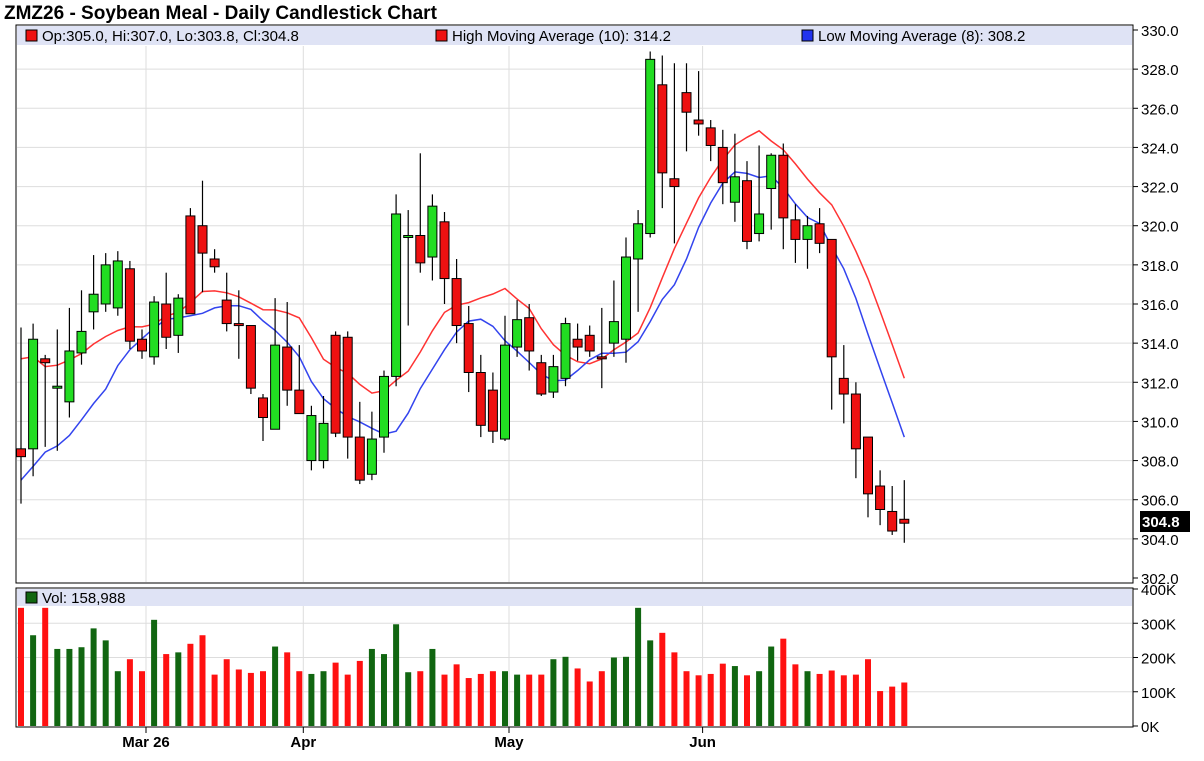 This screenshot has height=761, width=1204. What do you see at coordinates (1160, 188) in the screenshot?
I see `price-tick-label: 322.0` at bounding box center [1160, 188].